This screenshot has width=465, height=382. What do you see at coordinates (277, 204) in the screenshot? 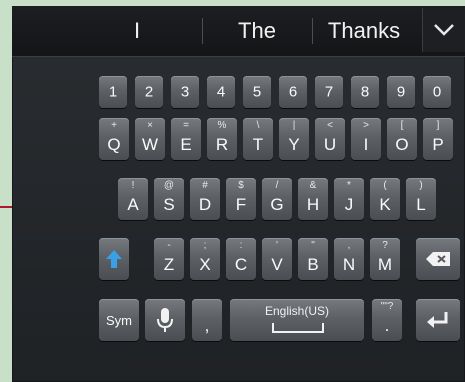
I see `key-label: G` at bounding box center [277, 204].